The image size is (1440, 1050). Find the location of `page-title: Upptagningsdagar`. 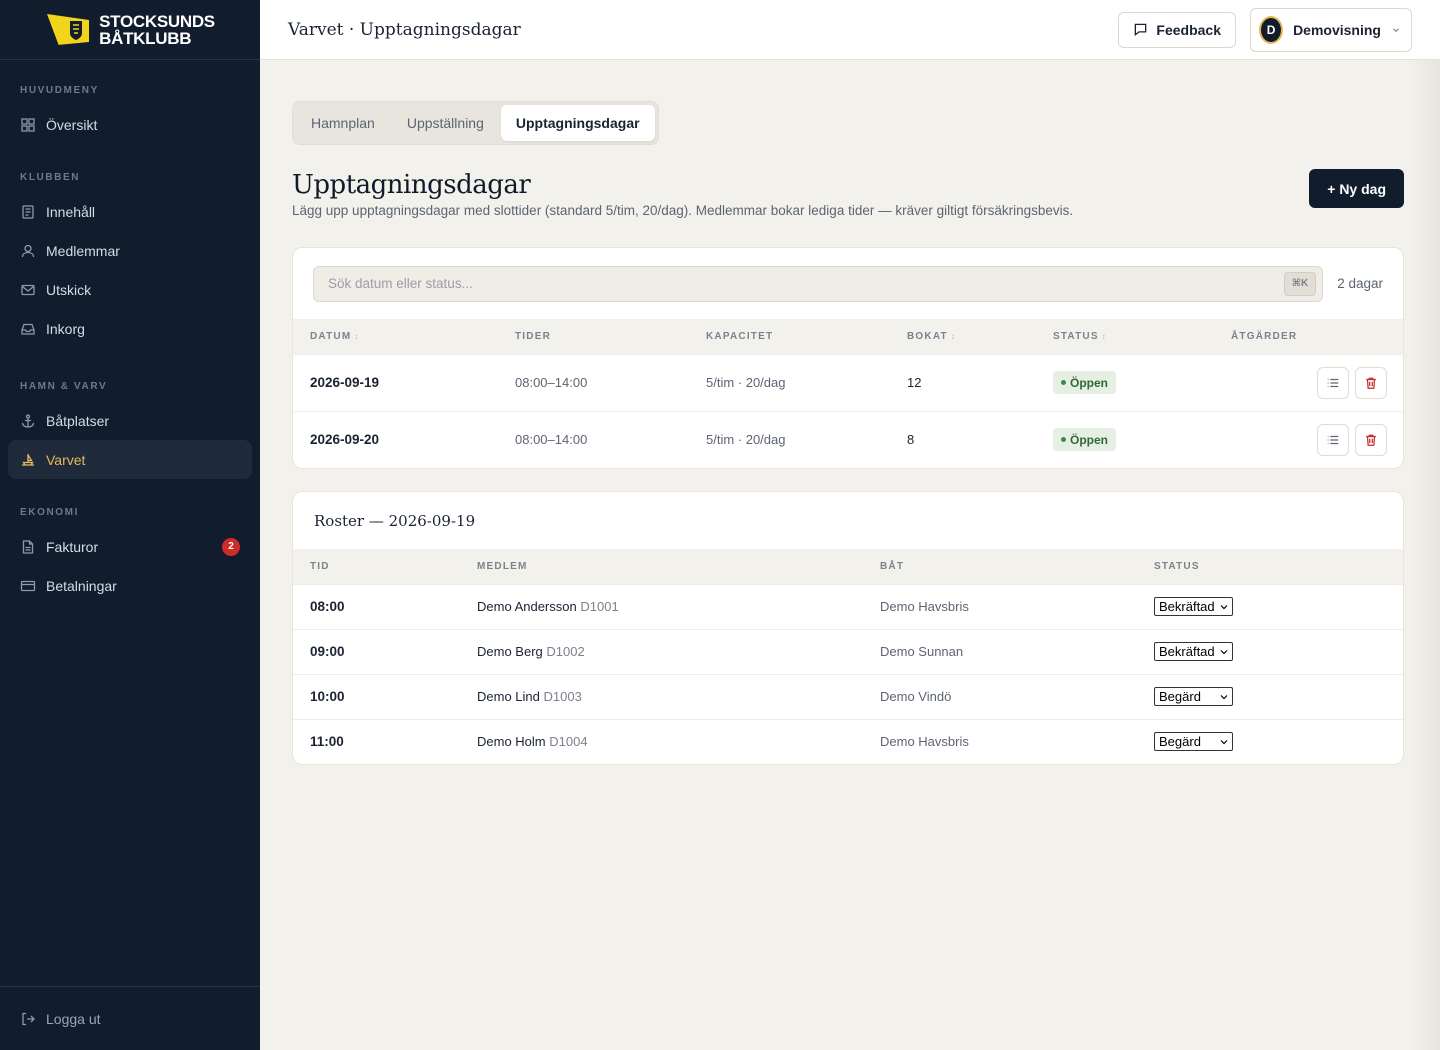

page-title: Upptagningsdagar is located at coordinates (411, 185).